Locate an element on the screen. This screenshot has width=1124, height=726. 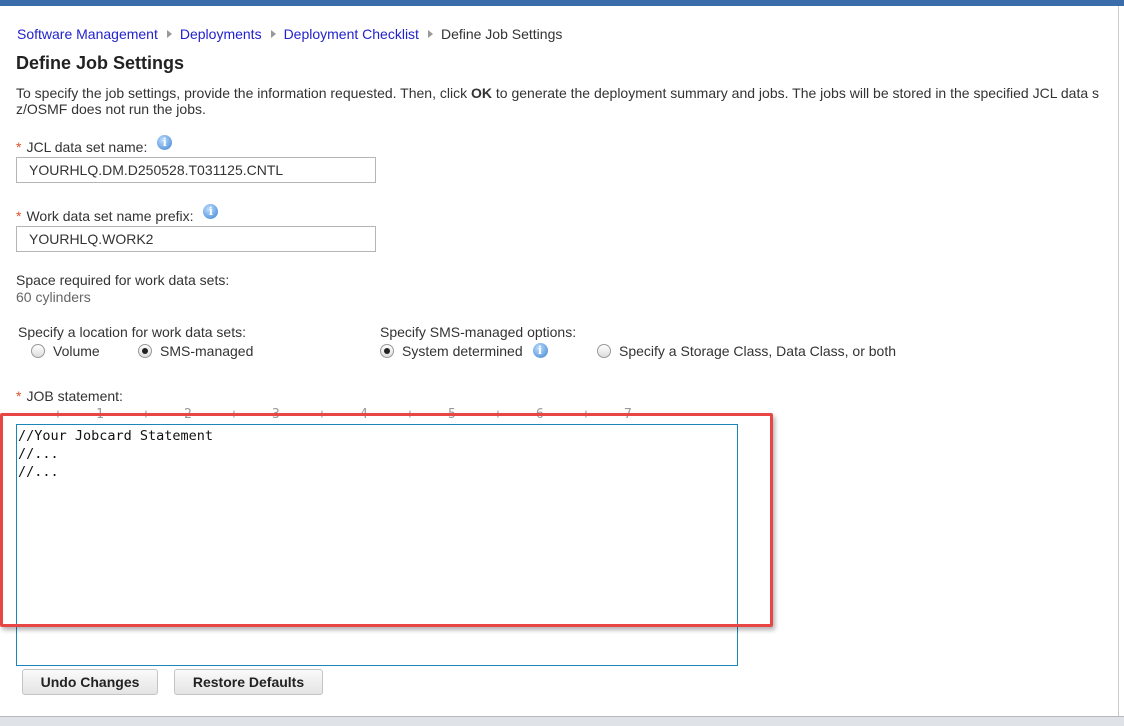
breadcrumb-deployment-checklist: Deployment Checklist is located at coordinates (351, 34).